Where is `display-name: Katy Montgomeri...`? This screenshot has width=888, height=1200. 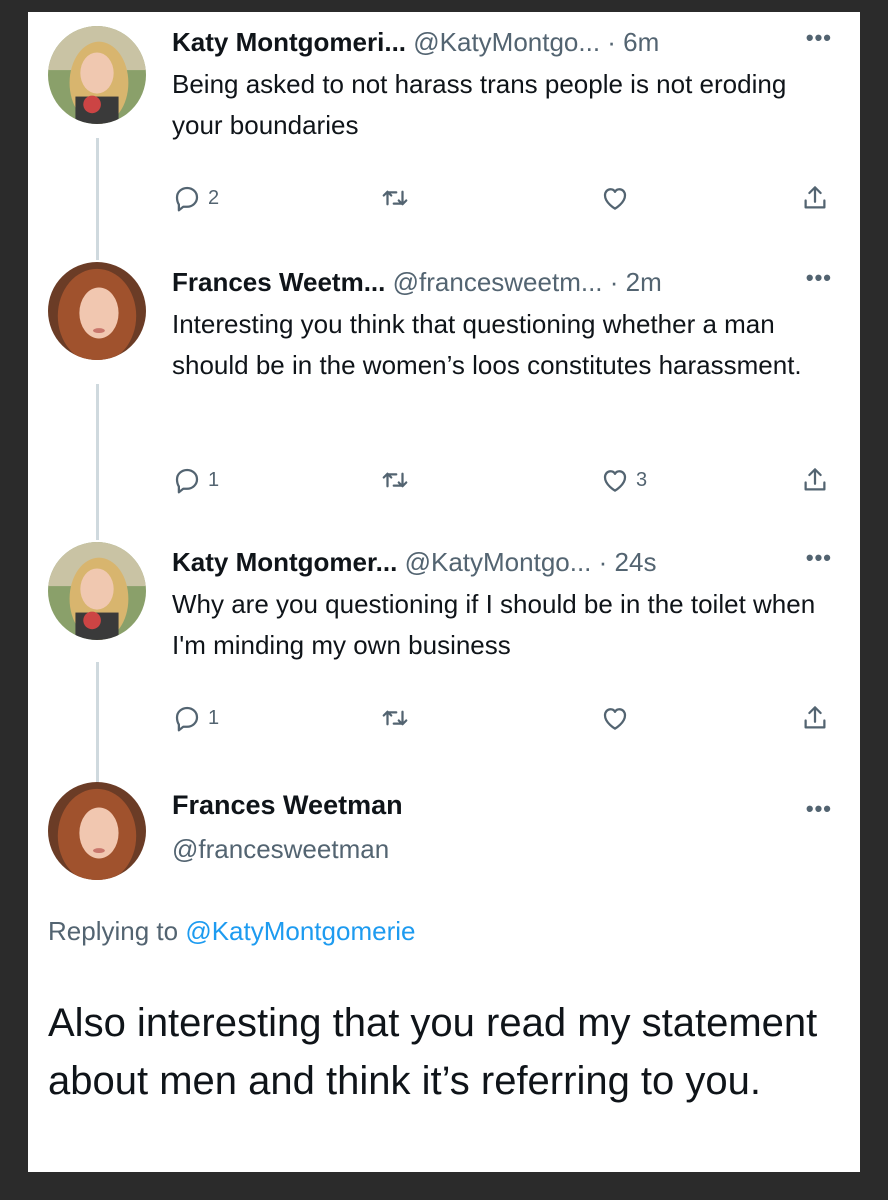
display-name: Katy Montgomeri... is located at coordinates (289, 42).